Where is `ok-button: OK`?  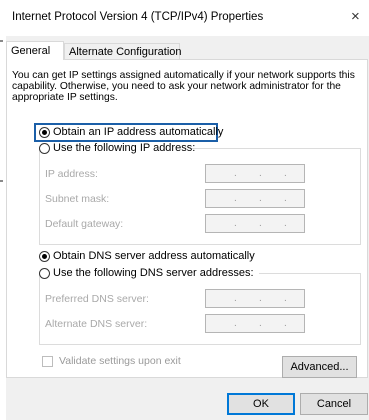
ok-button: OK is located at coordinates (261, 404).